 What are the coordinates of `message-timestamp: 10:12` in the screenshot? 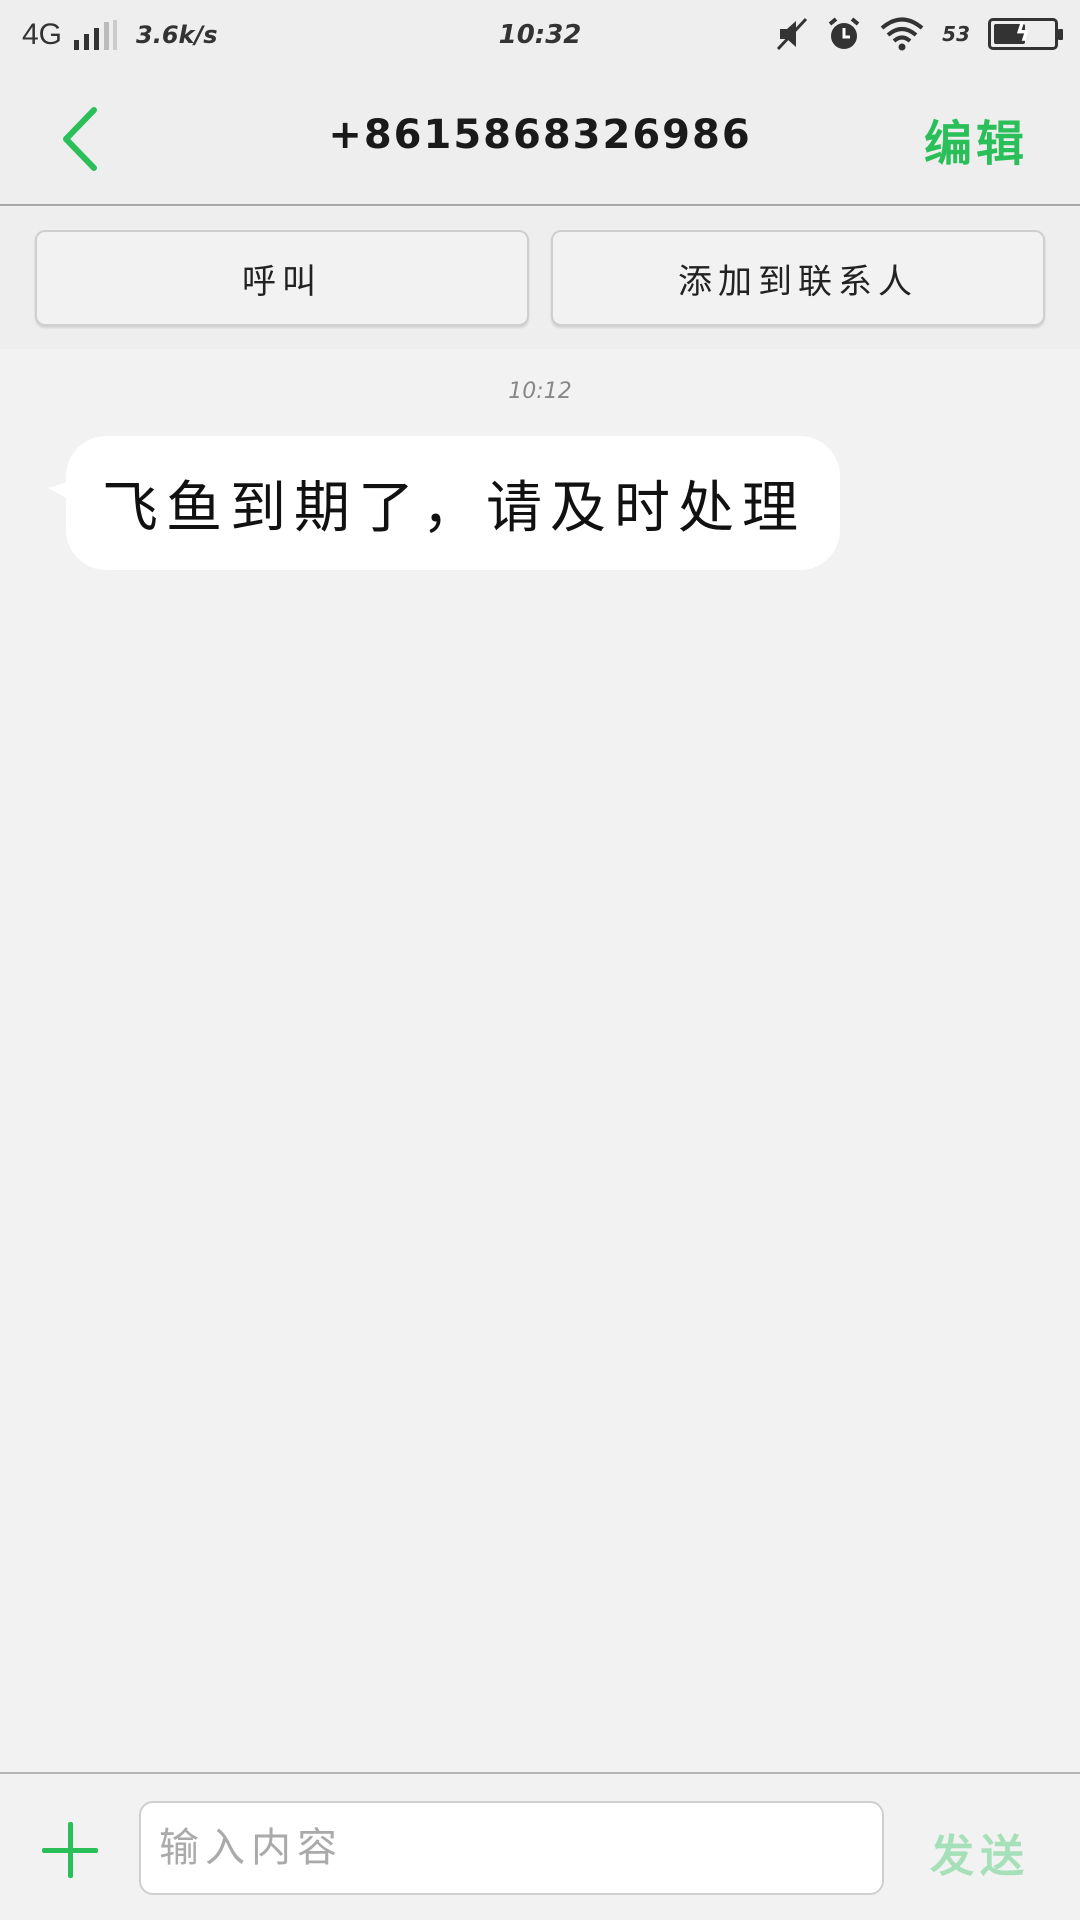 It's located at (540, 391).